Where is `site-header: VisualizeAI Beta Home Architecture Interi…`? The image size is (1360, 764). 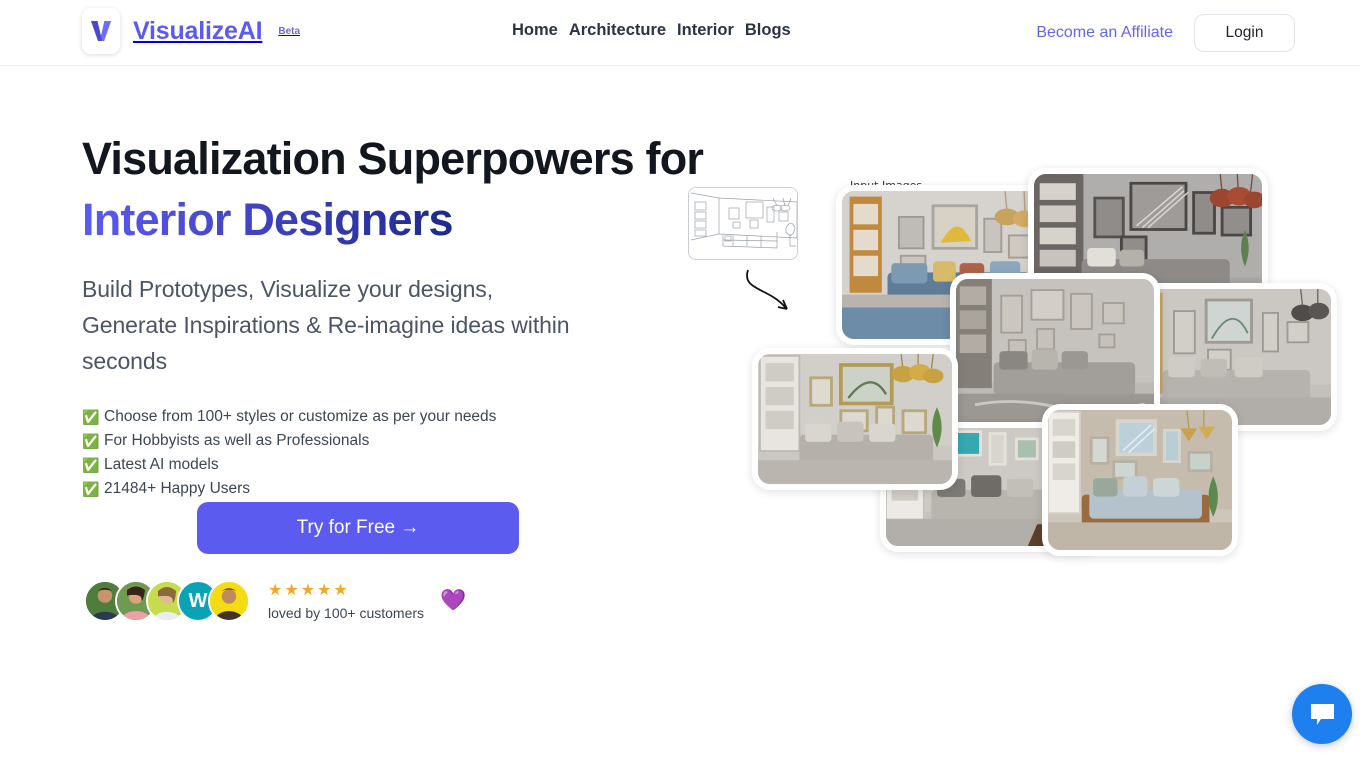
site-header: VisualizeAI Beta Home Architecture Interi… is located at coordinates (680, 33).